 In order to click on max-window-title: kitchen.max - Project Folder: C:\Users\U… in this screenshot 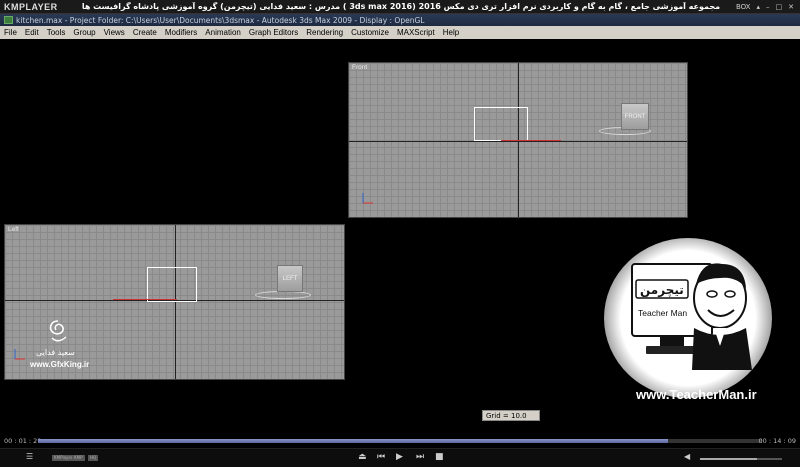, I will do `click(220, 20)`.